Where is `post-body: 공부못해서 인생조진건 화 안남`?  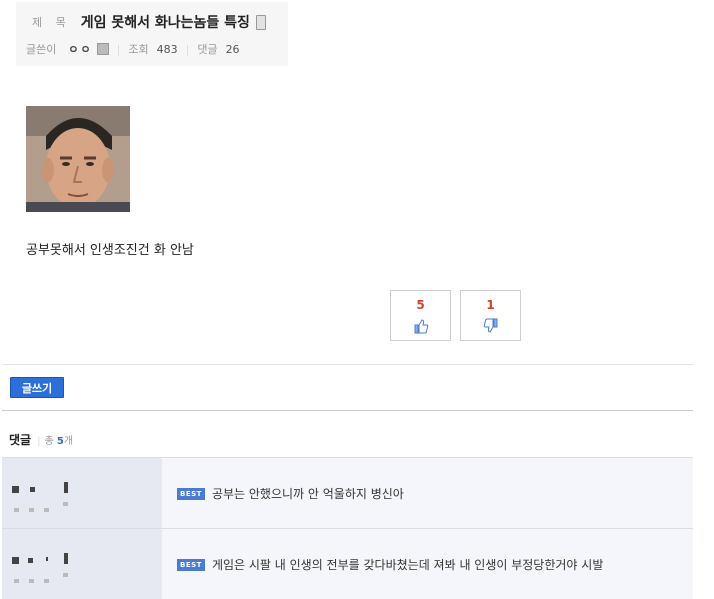
post-body: 공부못해서 인생조진건 화 안남 is located at coordinates (110, 250).